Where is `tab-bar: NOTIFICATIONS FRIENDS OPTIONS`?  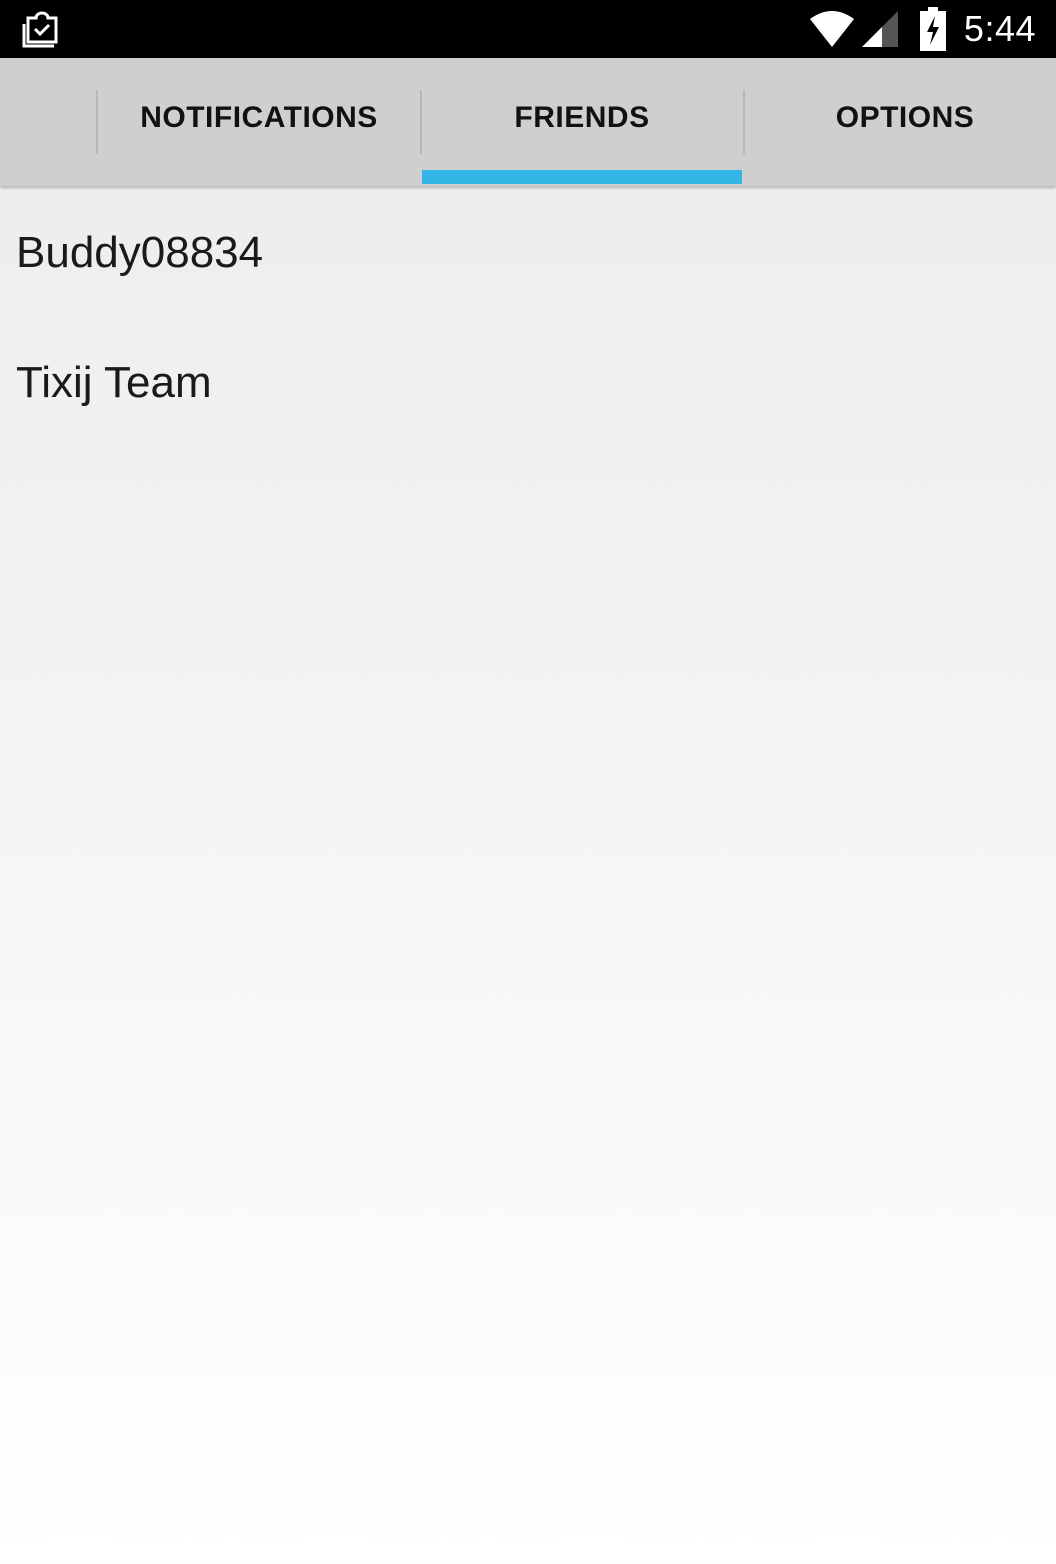
tab-bar: NOTIFICATIONS FRIENDS OPTIONS is located at coordinates (528, 122).